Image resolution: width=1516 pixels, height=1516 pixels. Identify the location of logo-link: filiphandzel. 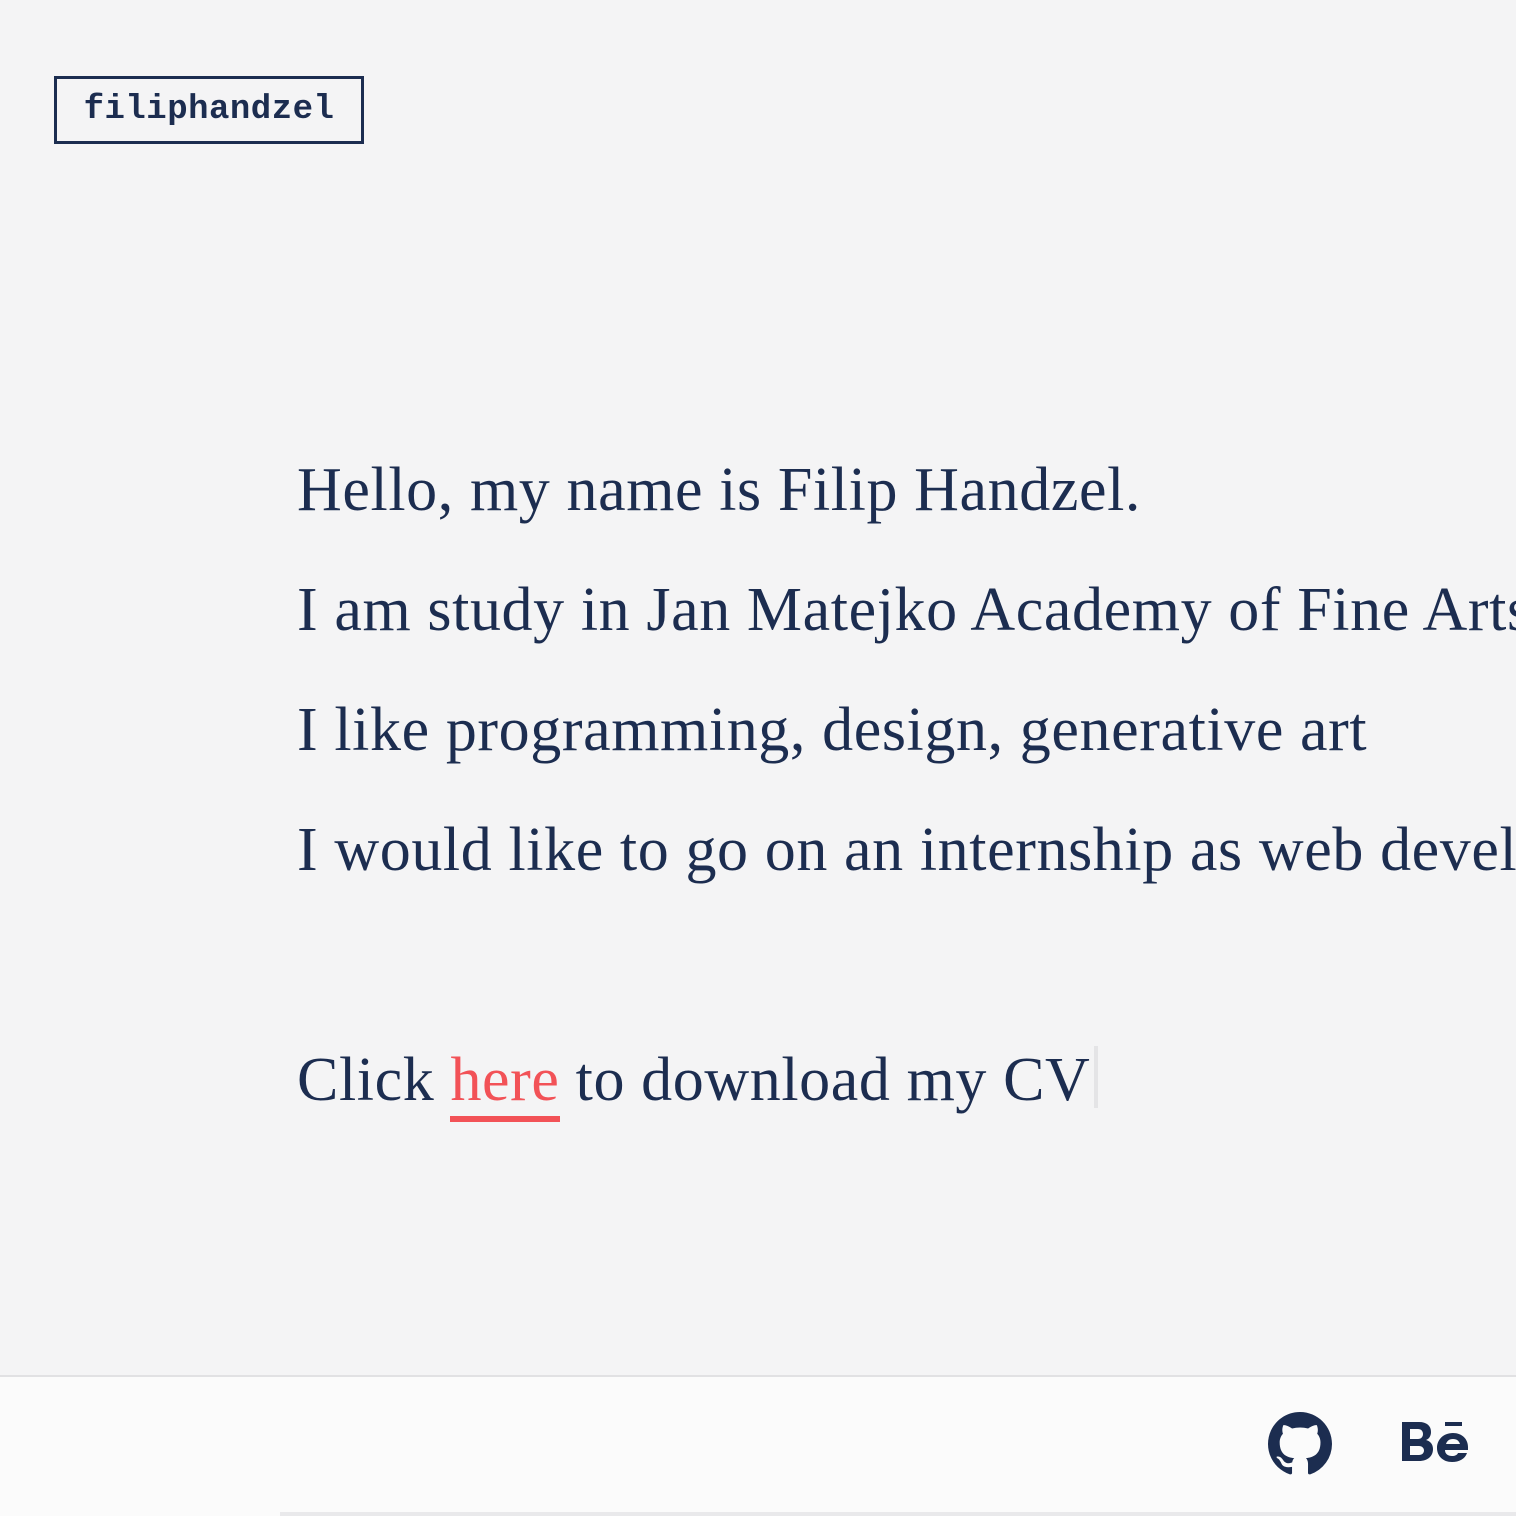
(209, 110).